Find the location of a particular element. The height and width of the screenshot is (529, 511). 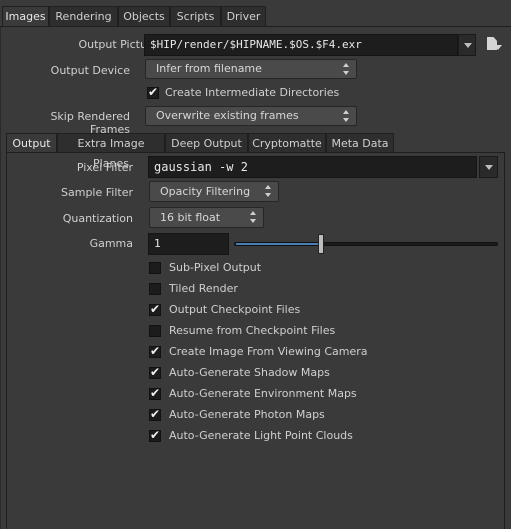

output-device-menu: Infer from filename is located at coordinates (251, 69).